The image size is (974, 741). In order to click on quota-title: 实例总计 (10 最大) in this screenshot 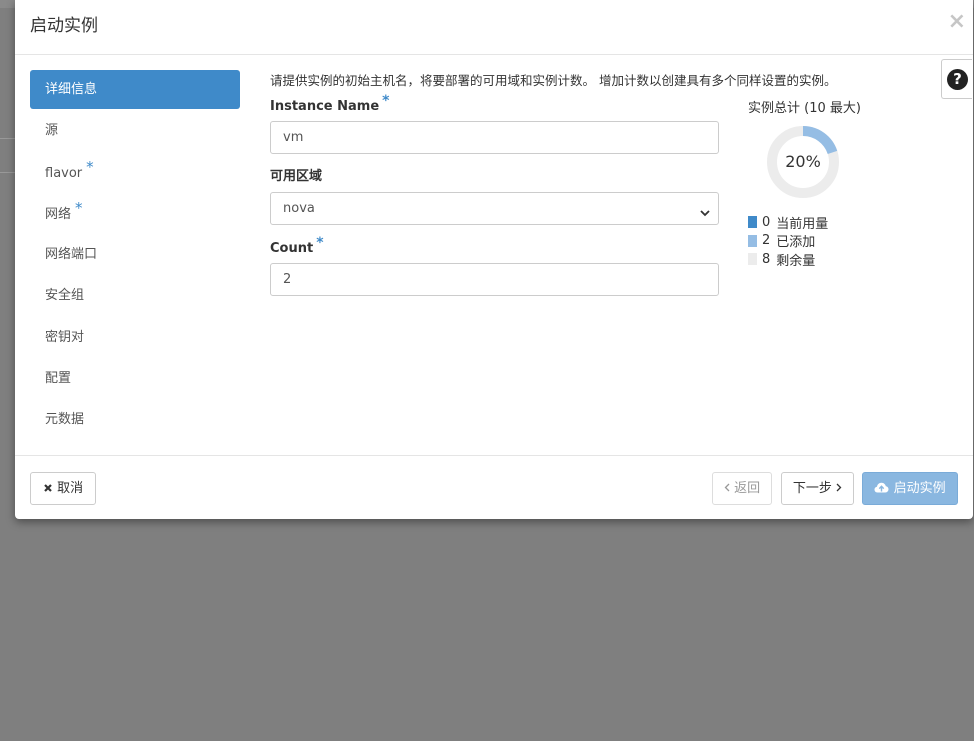, I will do `click(804, 108)`.